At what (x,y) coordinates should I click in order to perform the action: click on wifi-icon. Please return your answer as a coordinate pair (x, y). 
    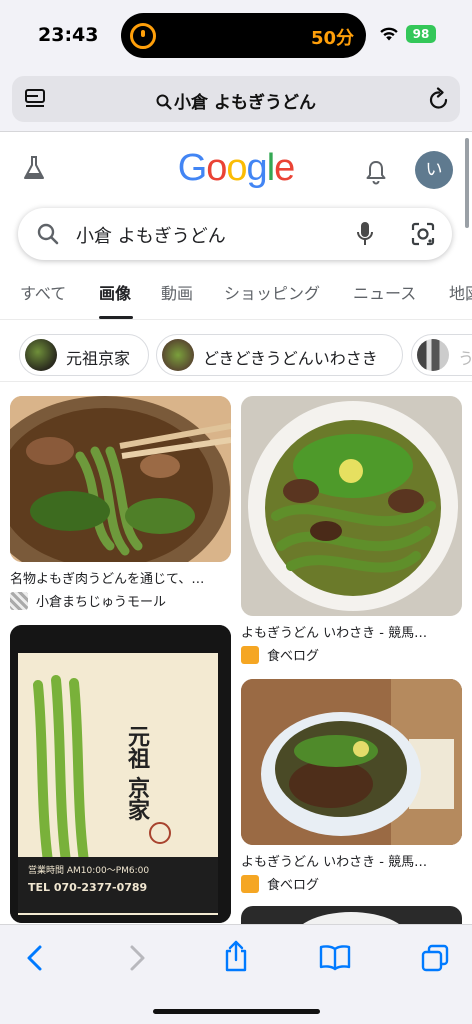
    Looking at the image, I should click on (389, 34).